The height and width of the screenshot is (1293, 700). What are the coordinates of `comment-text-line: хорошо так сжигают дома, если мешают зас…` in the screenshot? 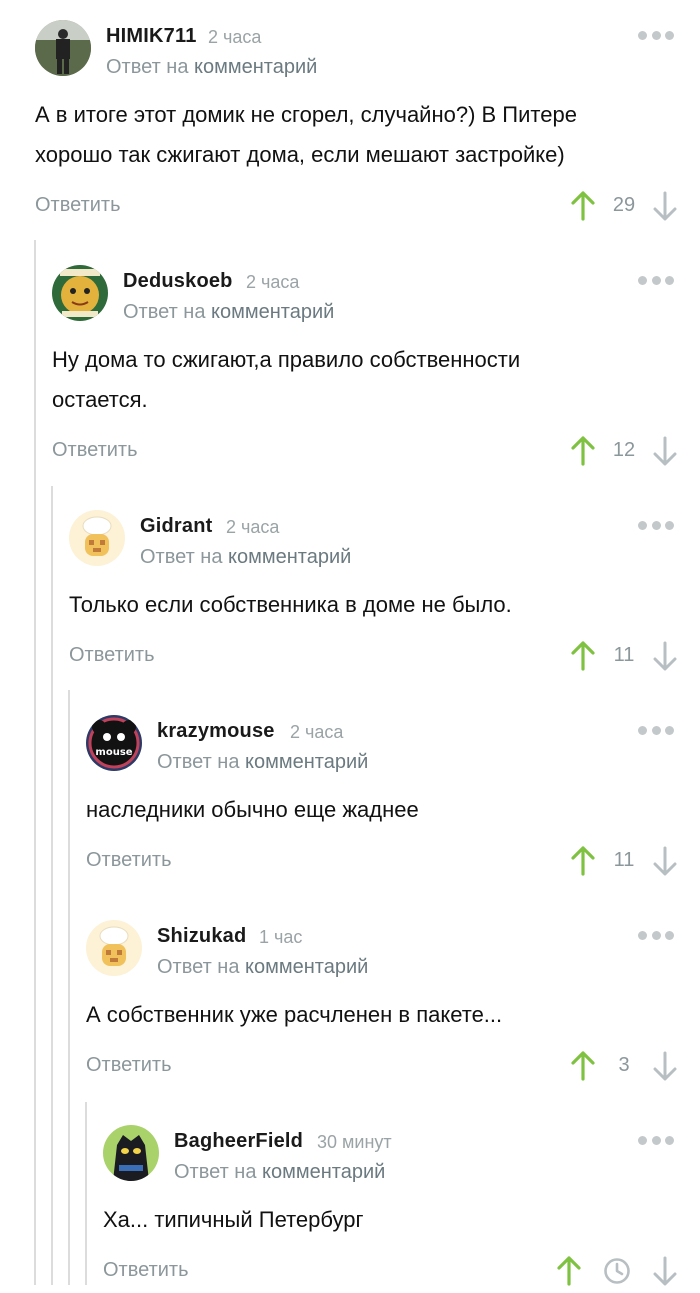 It's located at (300, 154).